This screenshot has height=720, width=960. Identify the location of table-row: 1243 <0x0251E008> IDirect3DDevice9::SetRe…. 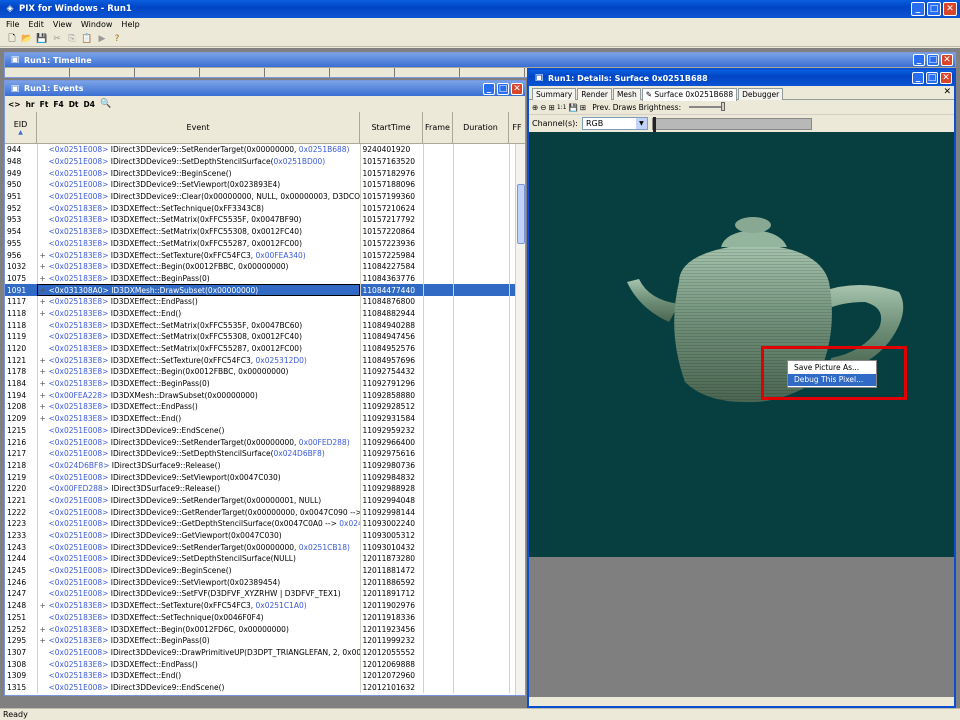
(265, 547).